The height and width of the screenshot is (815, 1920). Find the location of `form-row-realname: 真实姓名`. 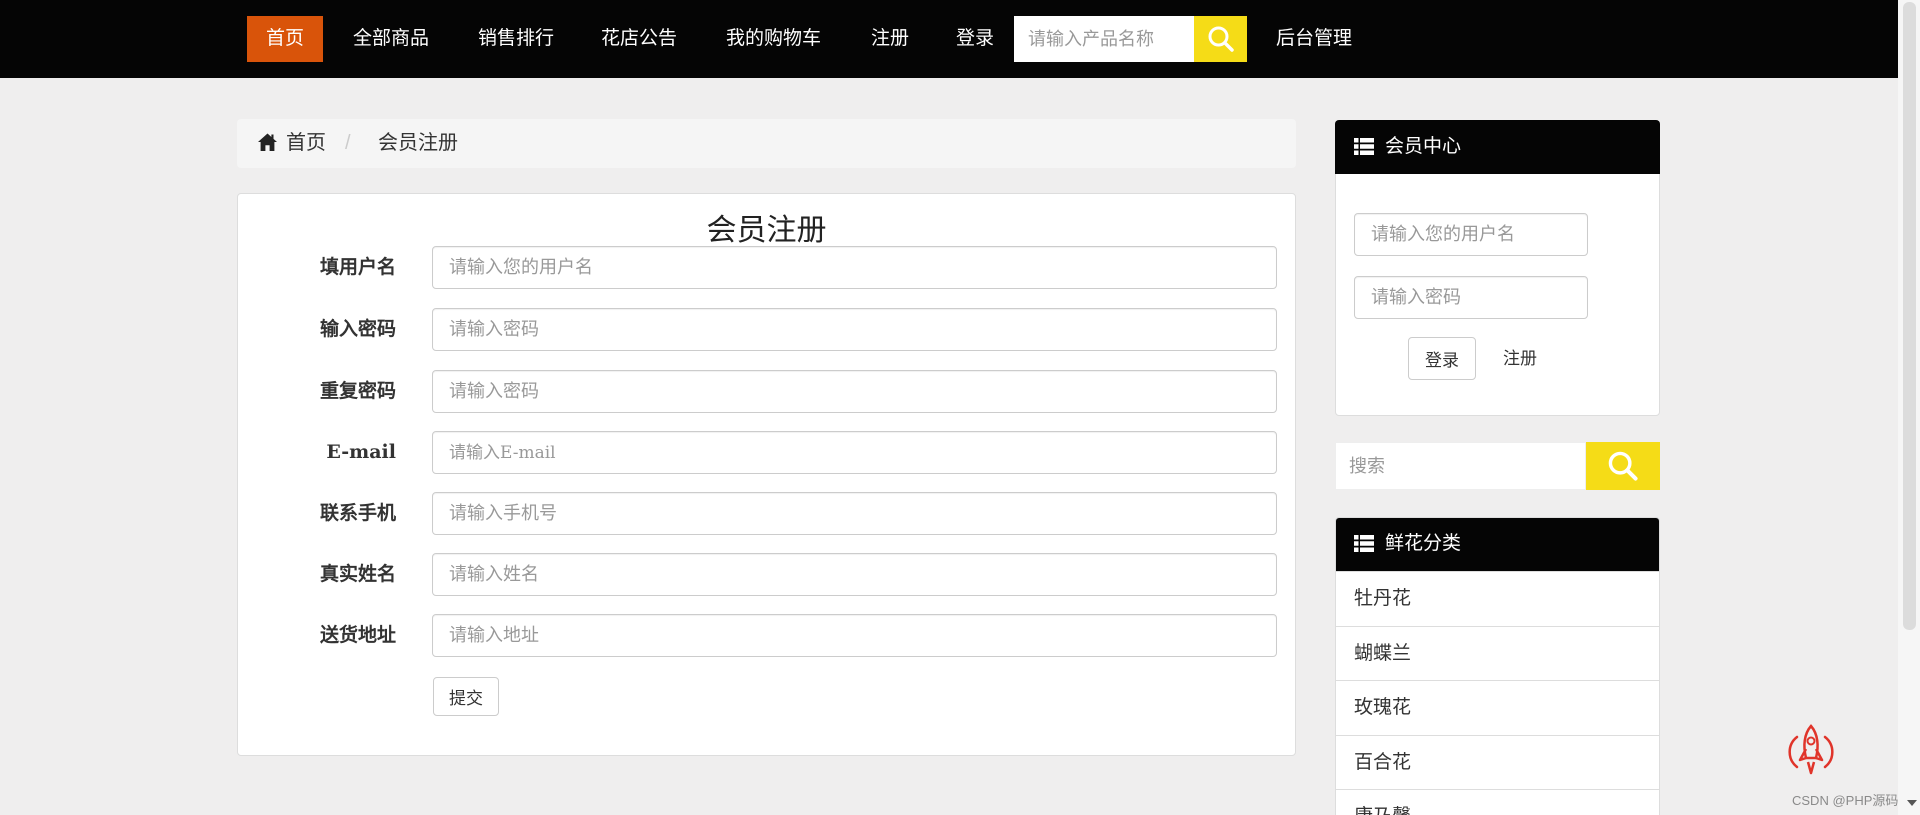

form-row-realname: 真实姓名 is located at coordinates (766, 574).